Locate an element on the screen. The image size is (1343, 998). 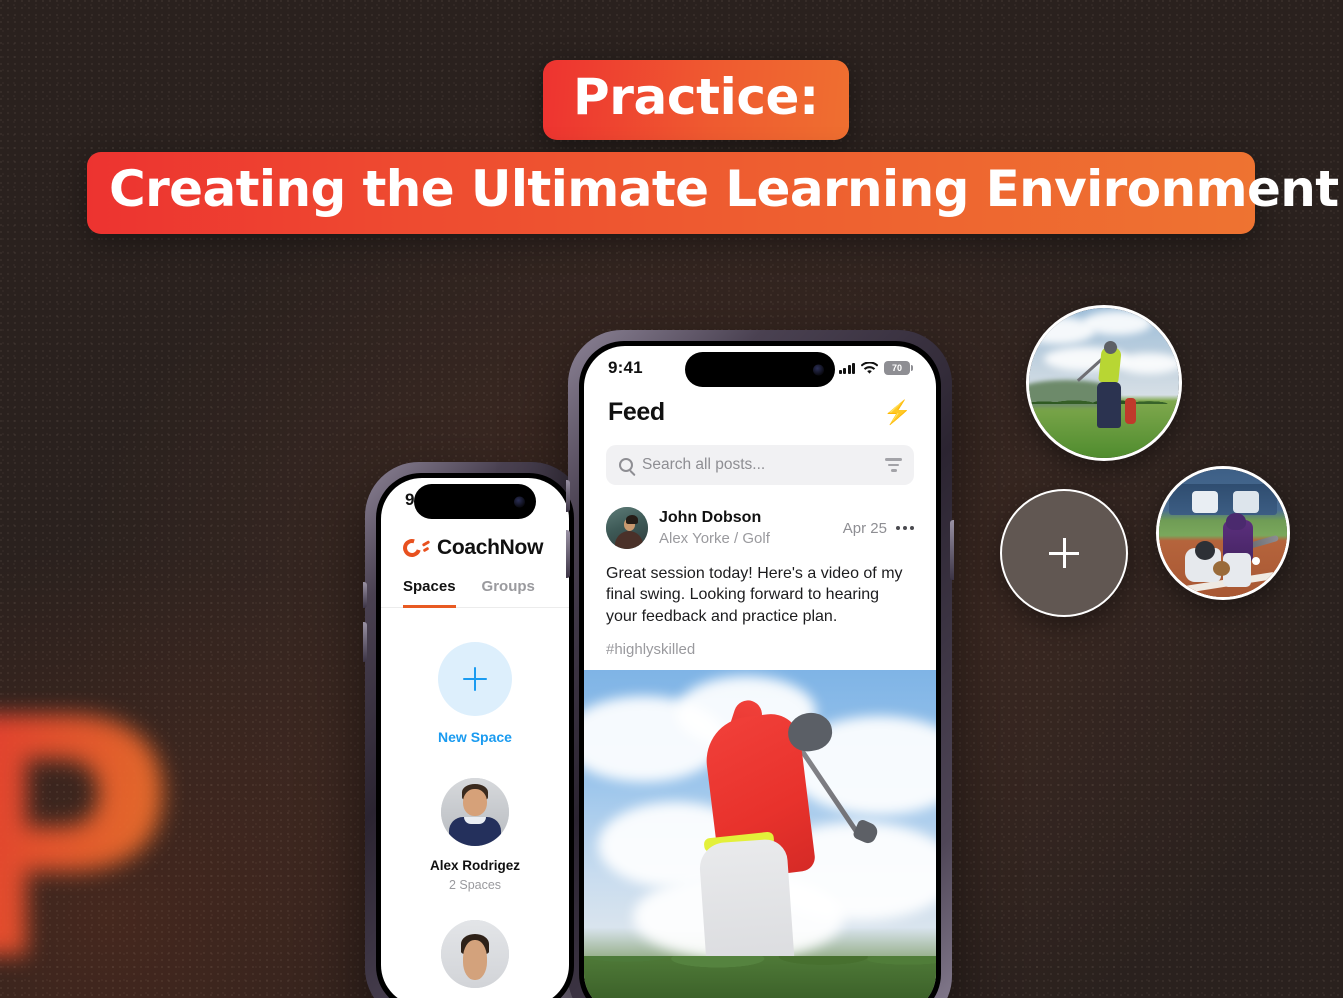
battery-level: 70 is located at coordinates (896, 368).